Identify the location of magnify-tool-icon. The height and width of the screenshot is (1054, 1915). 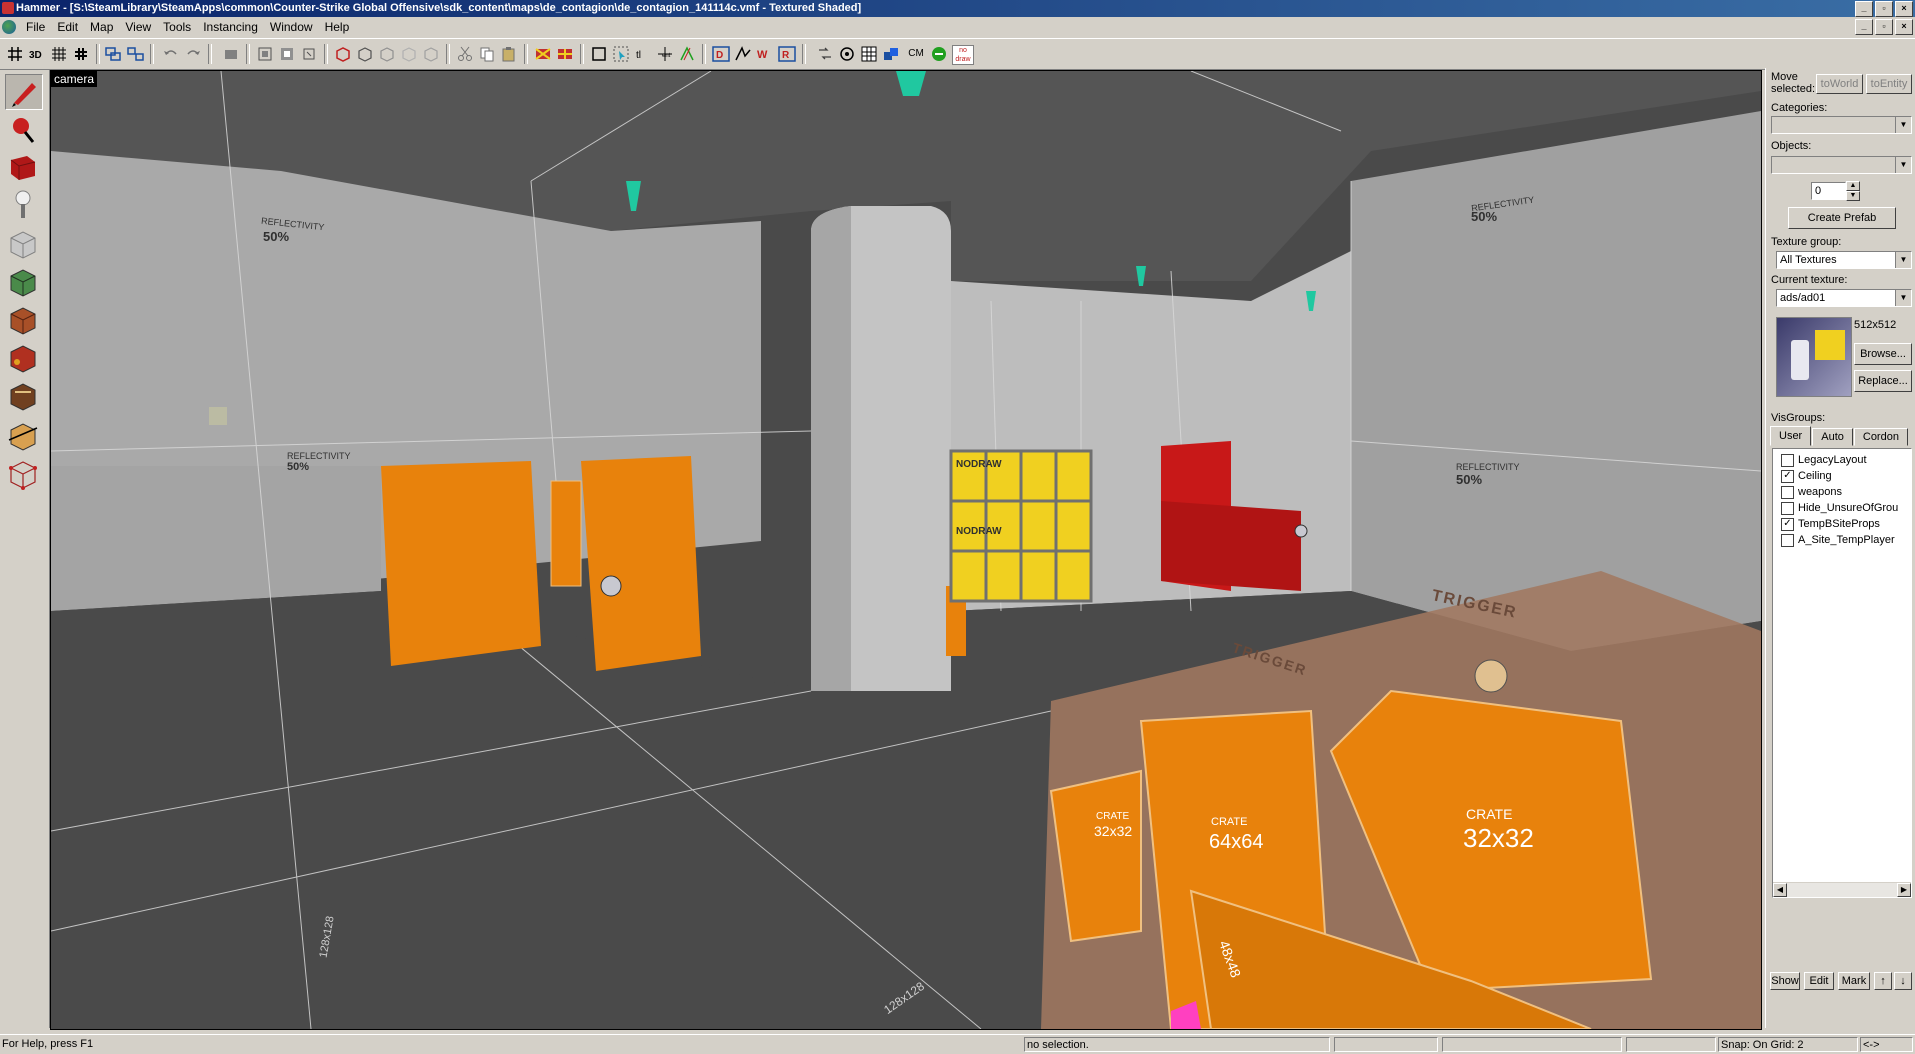
(23, 129).